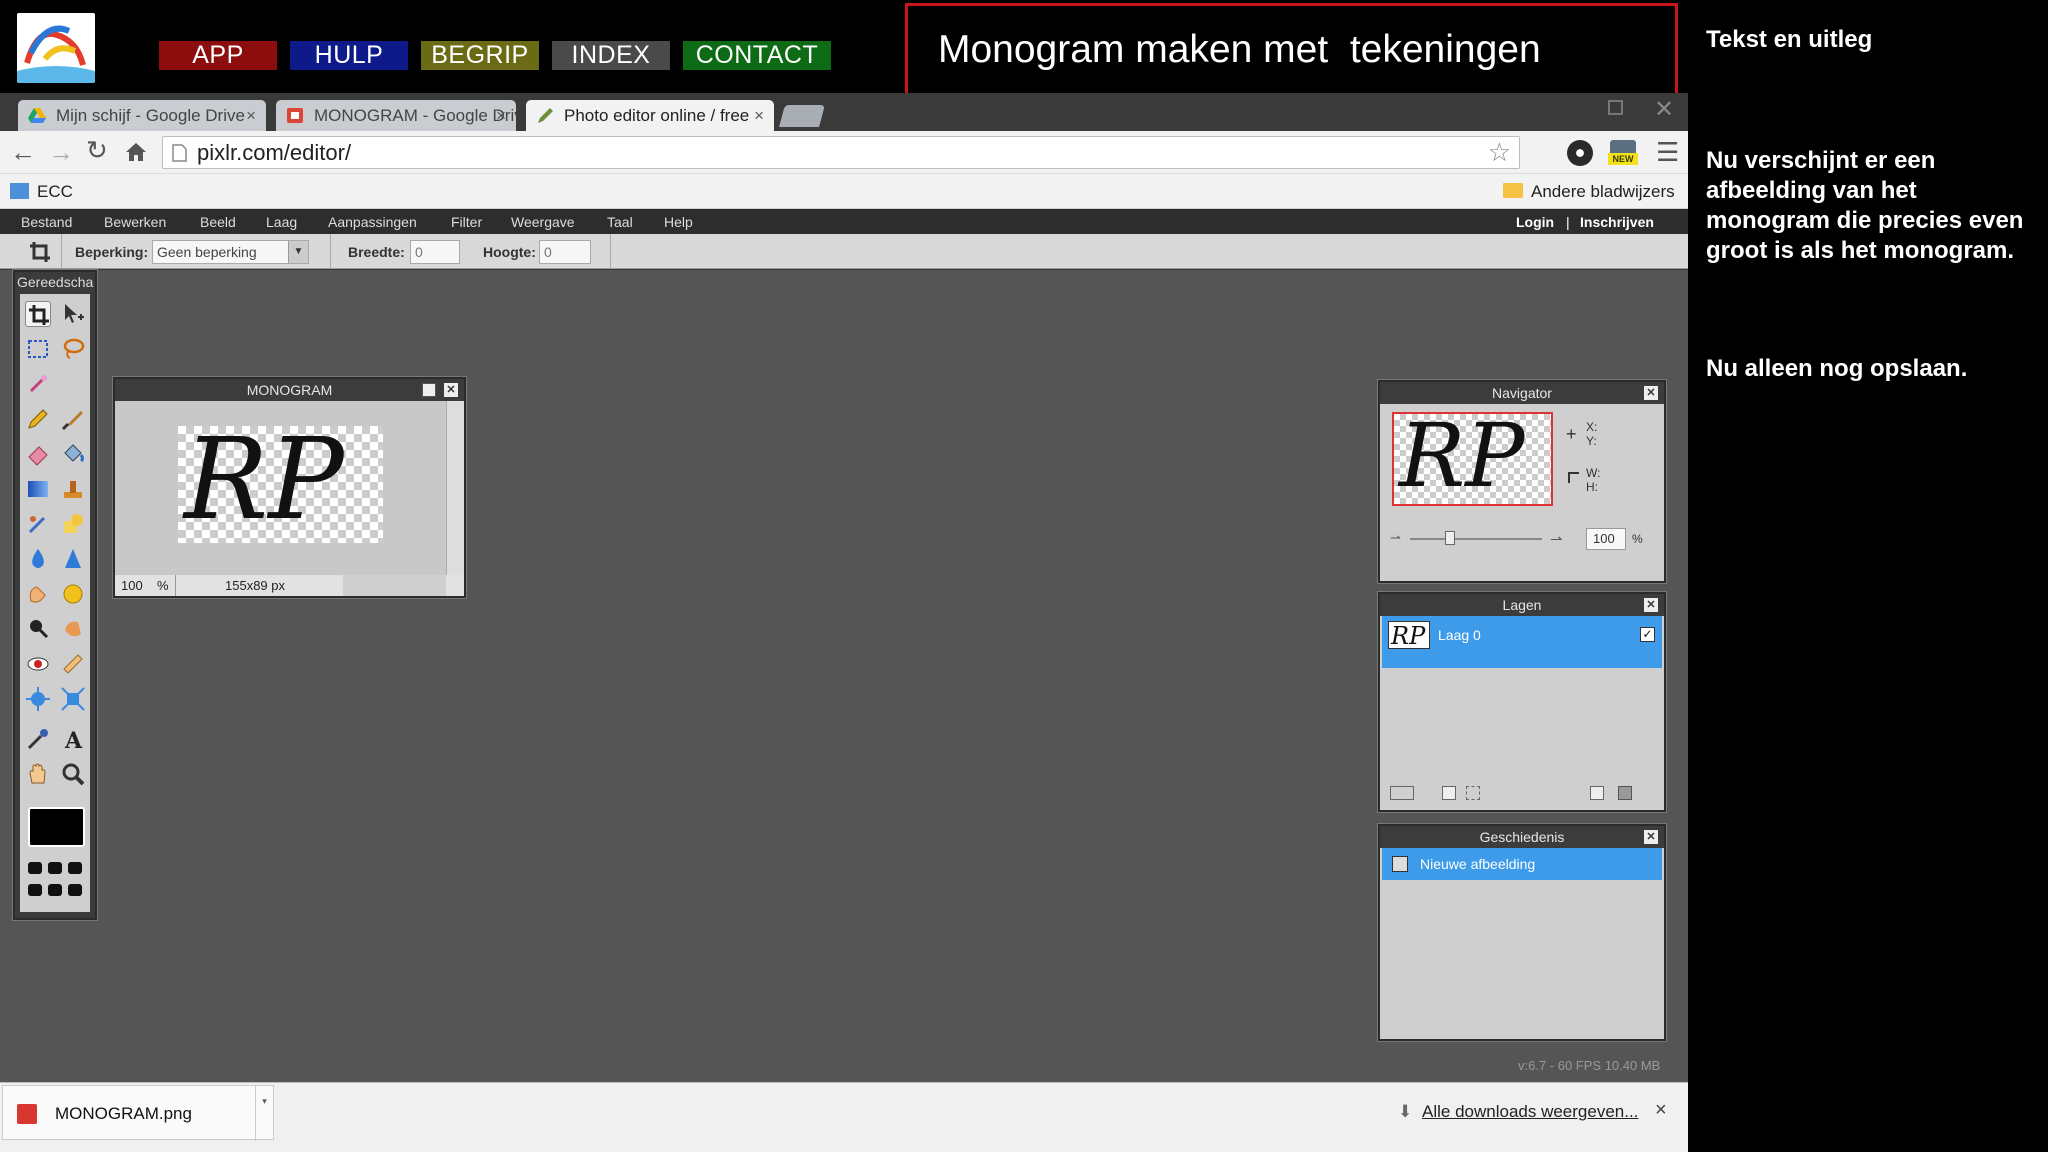 This screenshot has height=1152, width=2048. What do you see at coordinates (73, 524) in the screenshot?
I see `shape-icon` at bounding box center [73, 524].